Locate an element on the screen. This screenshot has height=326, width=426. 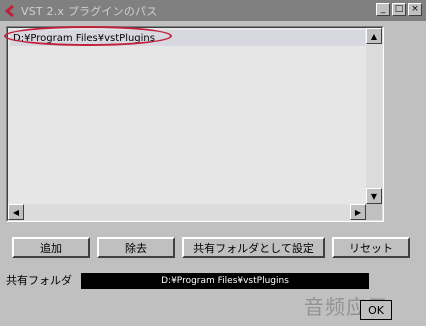
scrollbar-corner is located at coordinates (374, 212).